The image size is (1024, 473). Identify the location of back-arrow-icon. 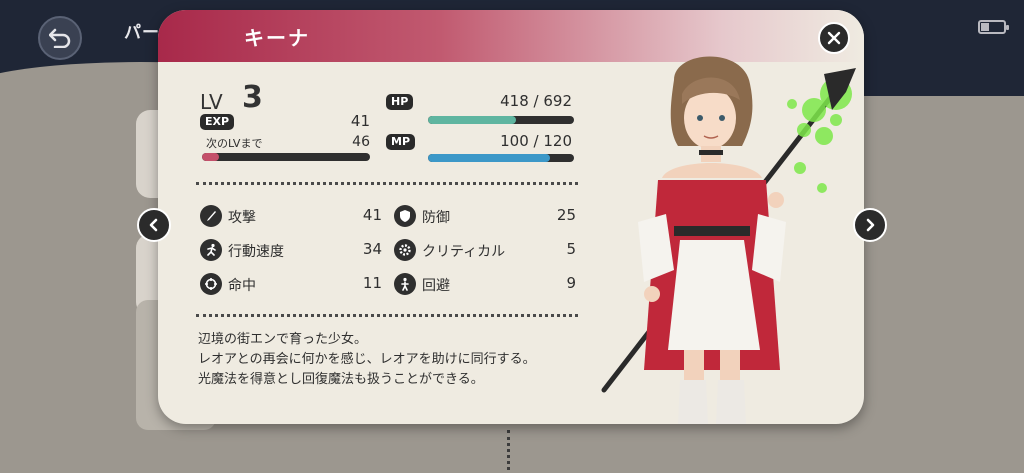
(60, 38).